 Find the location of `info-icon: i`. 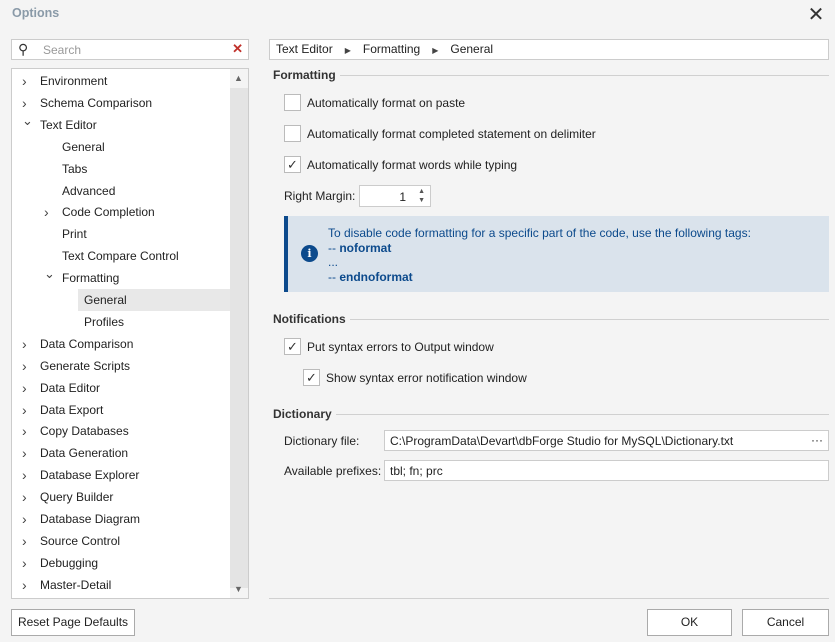

info-icon: i is located at coordinates (309, 253).